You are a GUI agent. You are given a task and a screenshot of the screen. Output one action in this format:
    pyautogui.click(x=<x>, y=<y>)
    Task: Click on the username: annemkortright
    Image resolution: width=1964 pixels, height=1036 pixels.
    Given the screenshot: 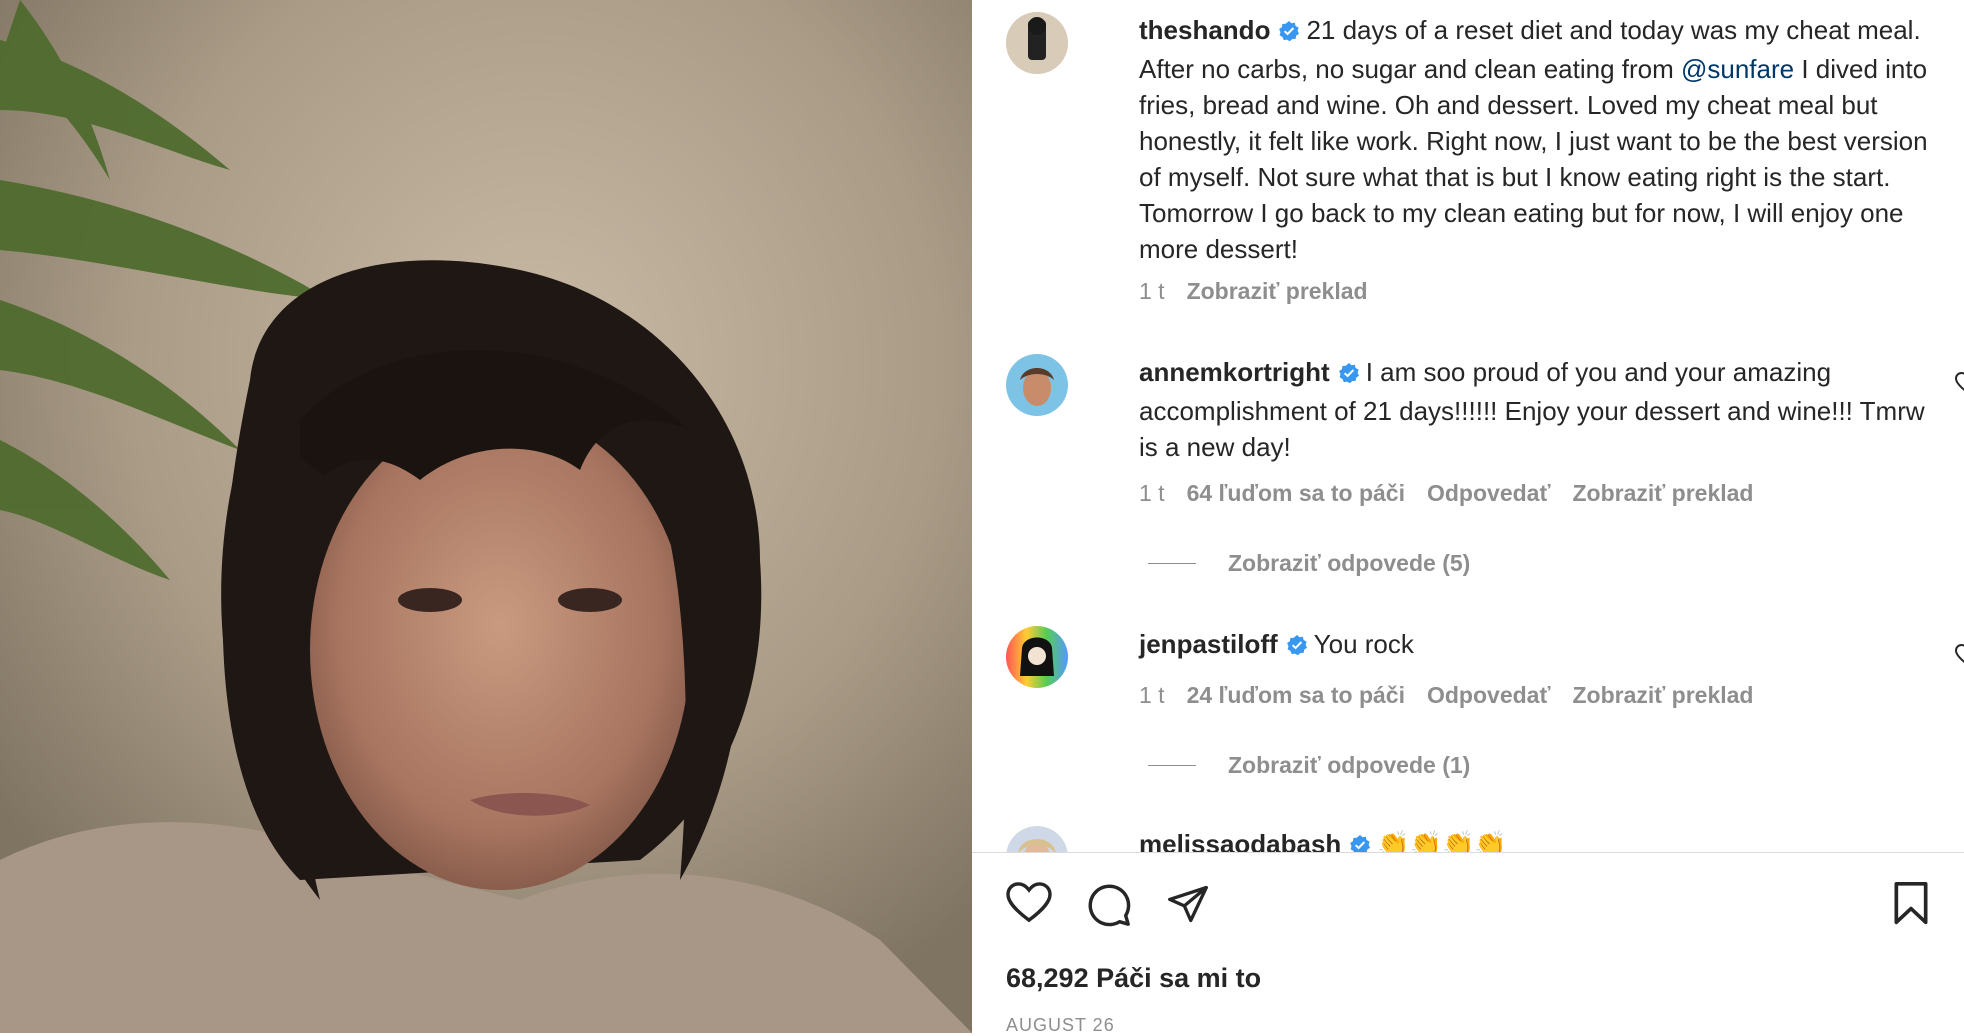 What is the action you would take?
    pyautogui.click(x=1234, y=372)
    